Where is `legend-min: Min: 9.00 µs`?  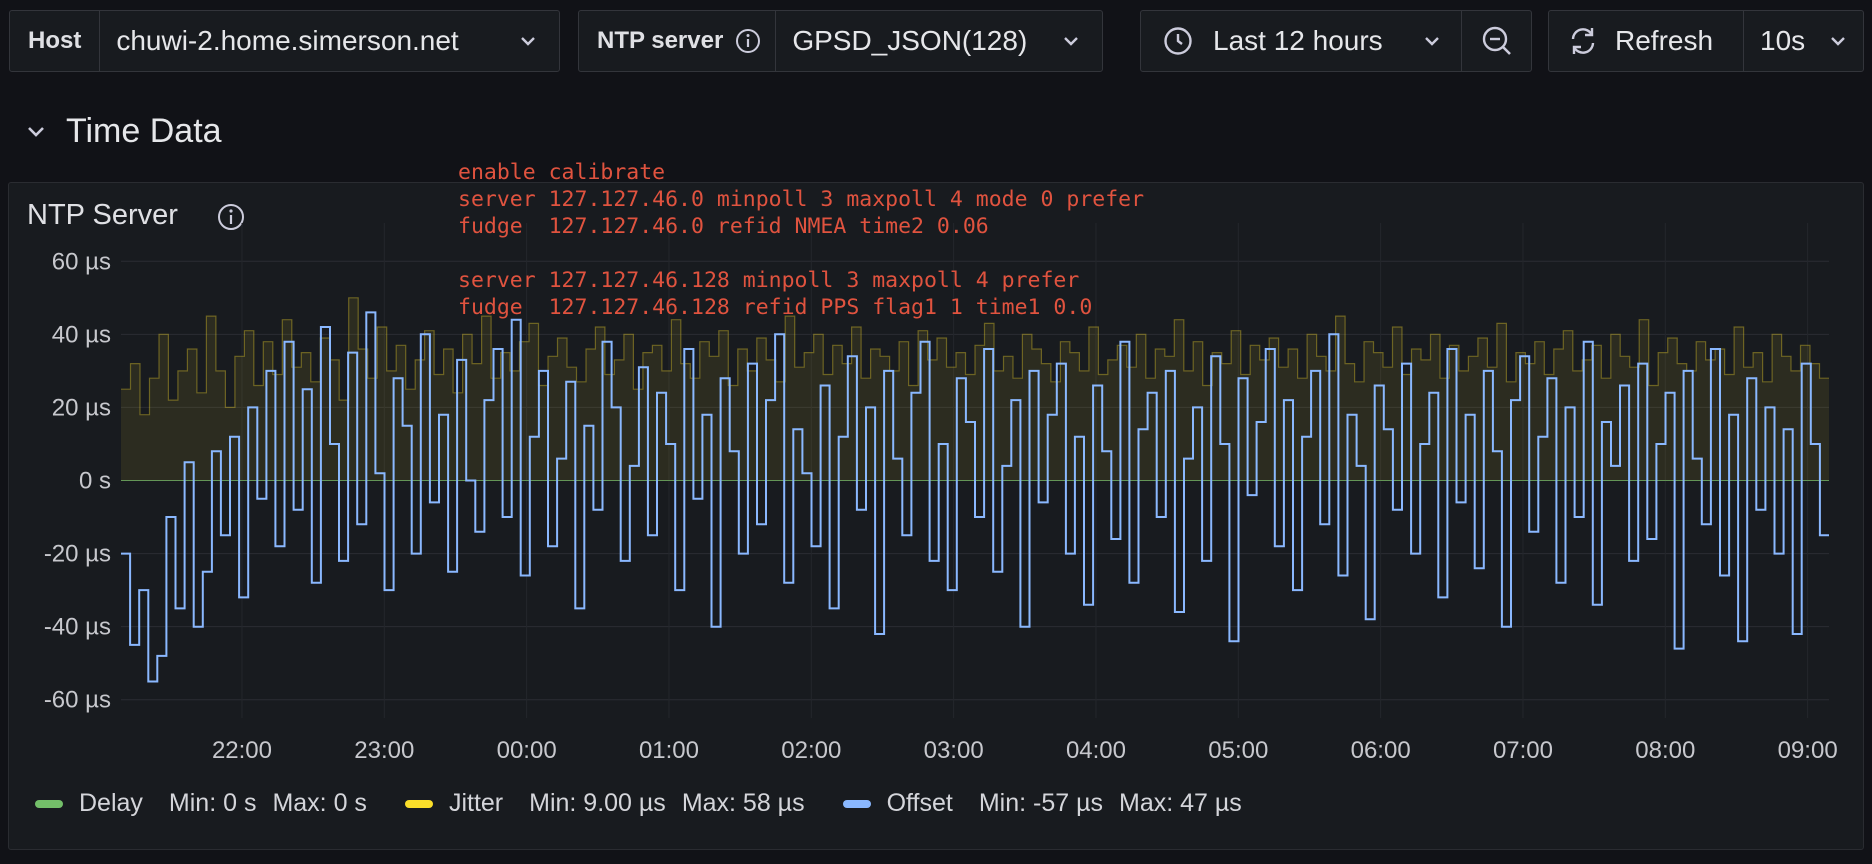 legend-min: Min: 9.00 µs is located at coordinates (597, 803).